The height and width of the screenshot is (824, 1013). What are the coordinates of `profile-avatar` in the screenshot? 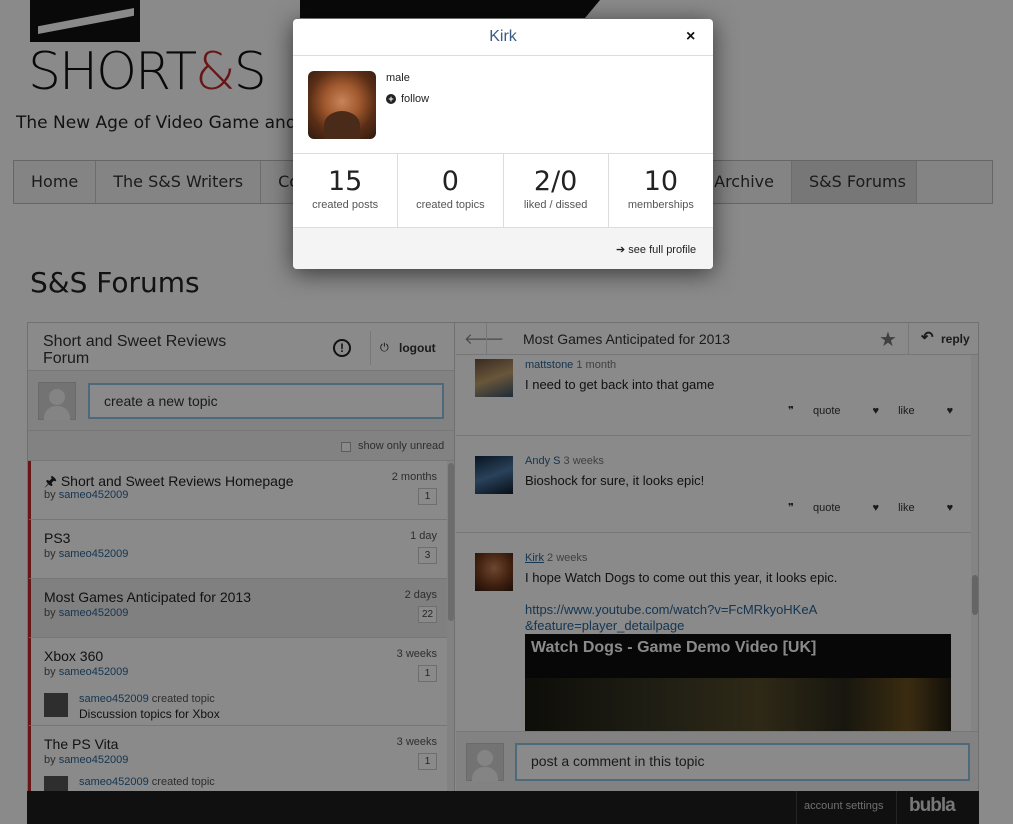 It's located at (342, 105).